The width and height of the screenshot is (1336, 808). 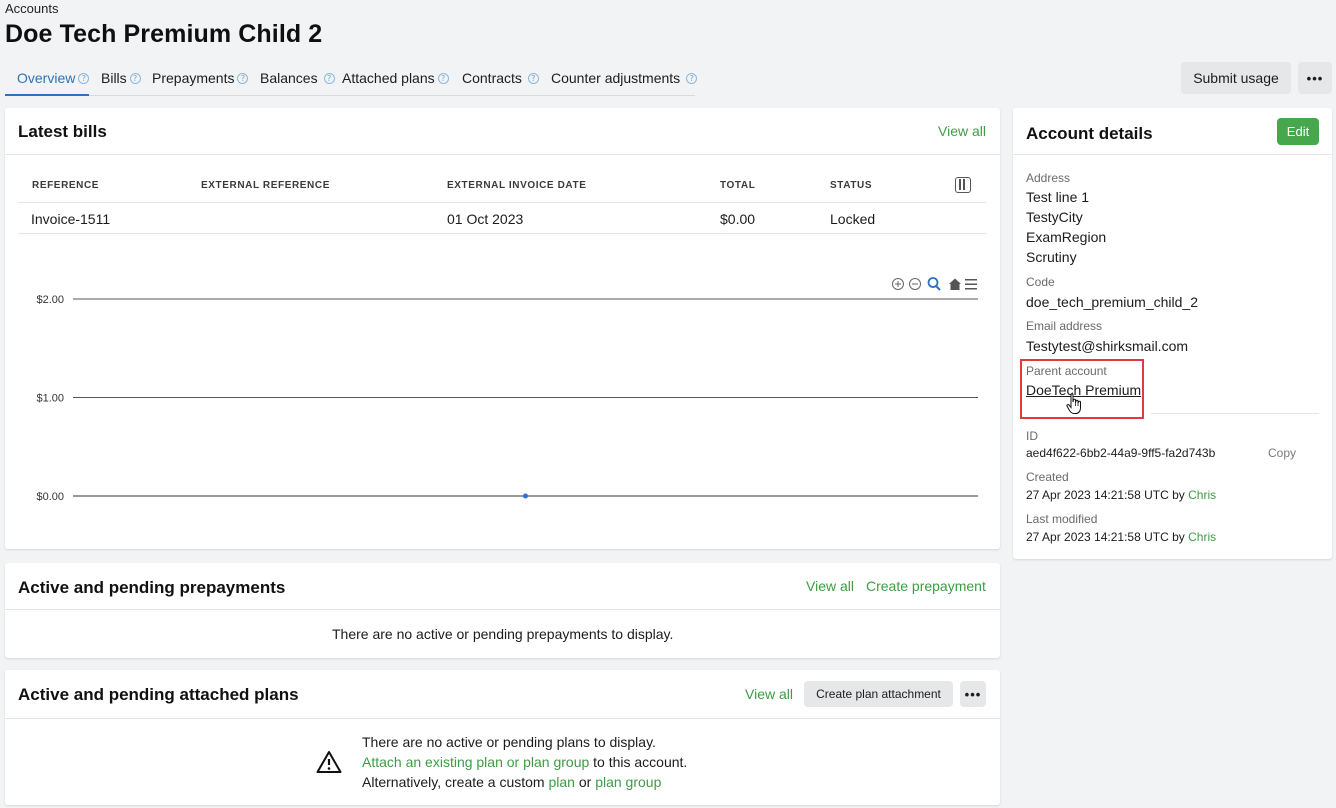 What do you see at coordinates (1236, 78) in the screenshot?
I see `submit-usage-button: Submit usage` at bounding box center [1236, 78].